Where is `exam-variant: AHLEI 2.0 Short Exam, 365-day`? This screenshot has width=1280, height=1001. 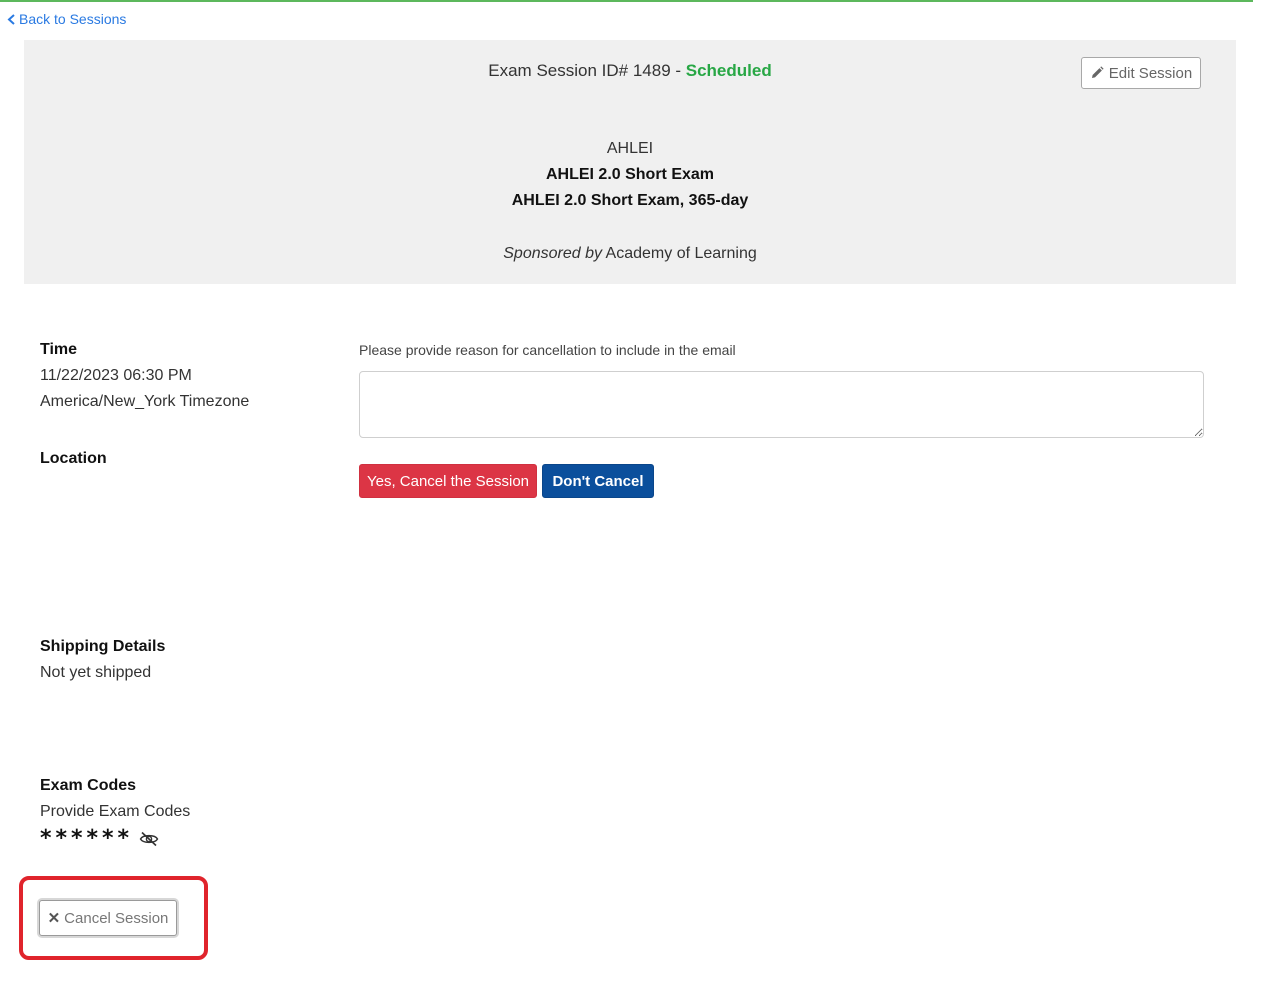 exam-variant: AHLEI 2.0 Short Exam, 365-day is located at coordinates (630, 200).